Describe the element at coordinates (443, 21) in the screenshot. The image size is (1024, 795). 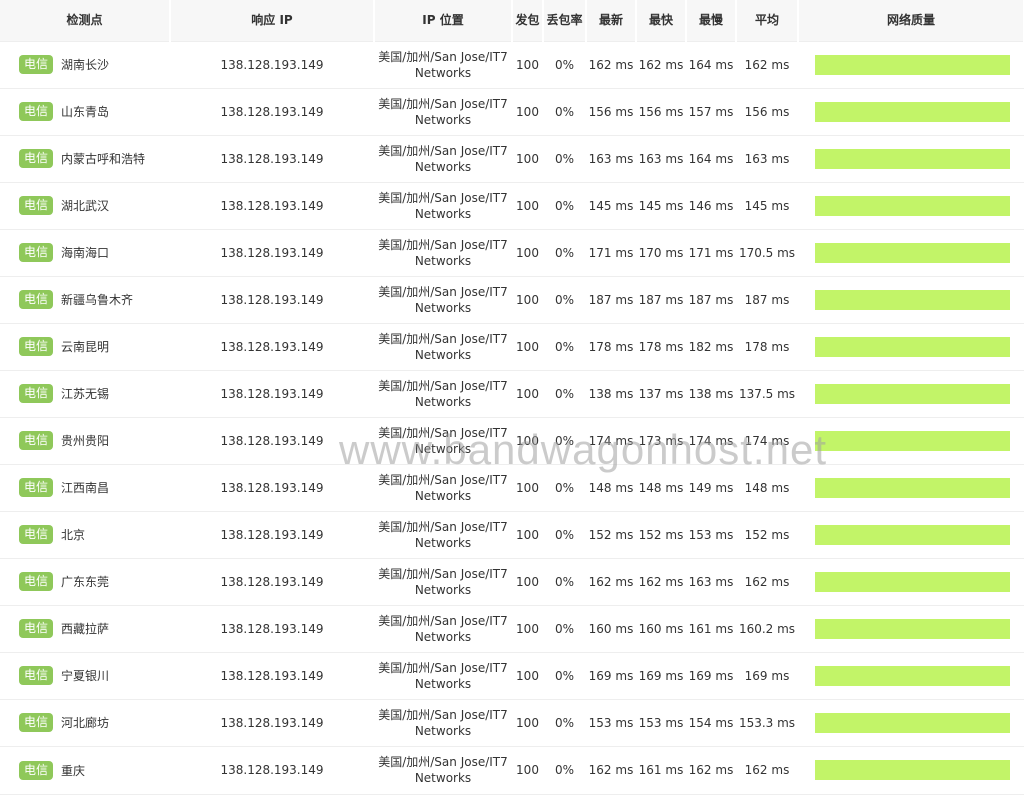
I see `header-ip-location: IP 位置` at that location.